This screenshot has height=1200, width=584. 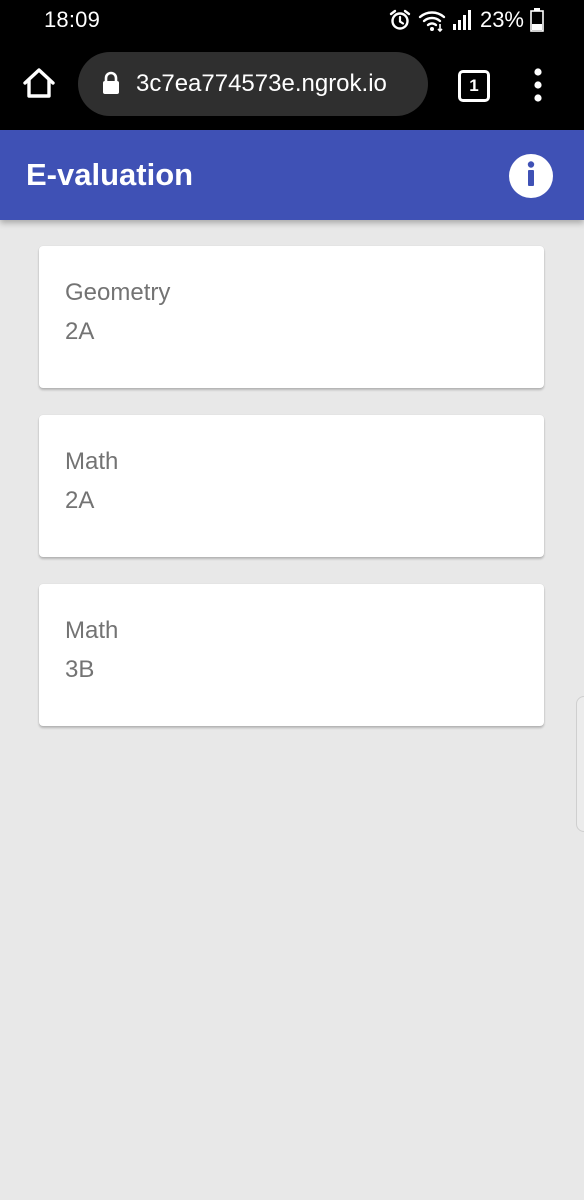 I want to click on status-time: 18:09, so click(x=72, y=19).